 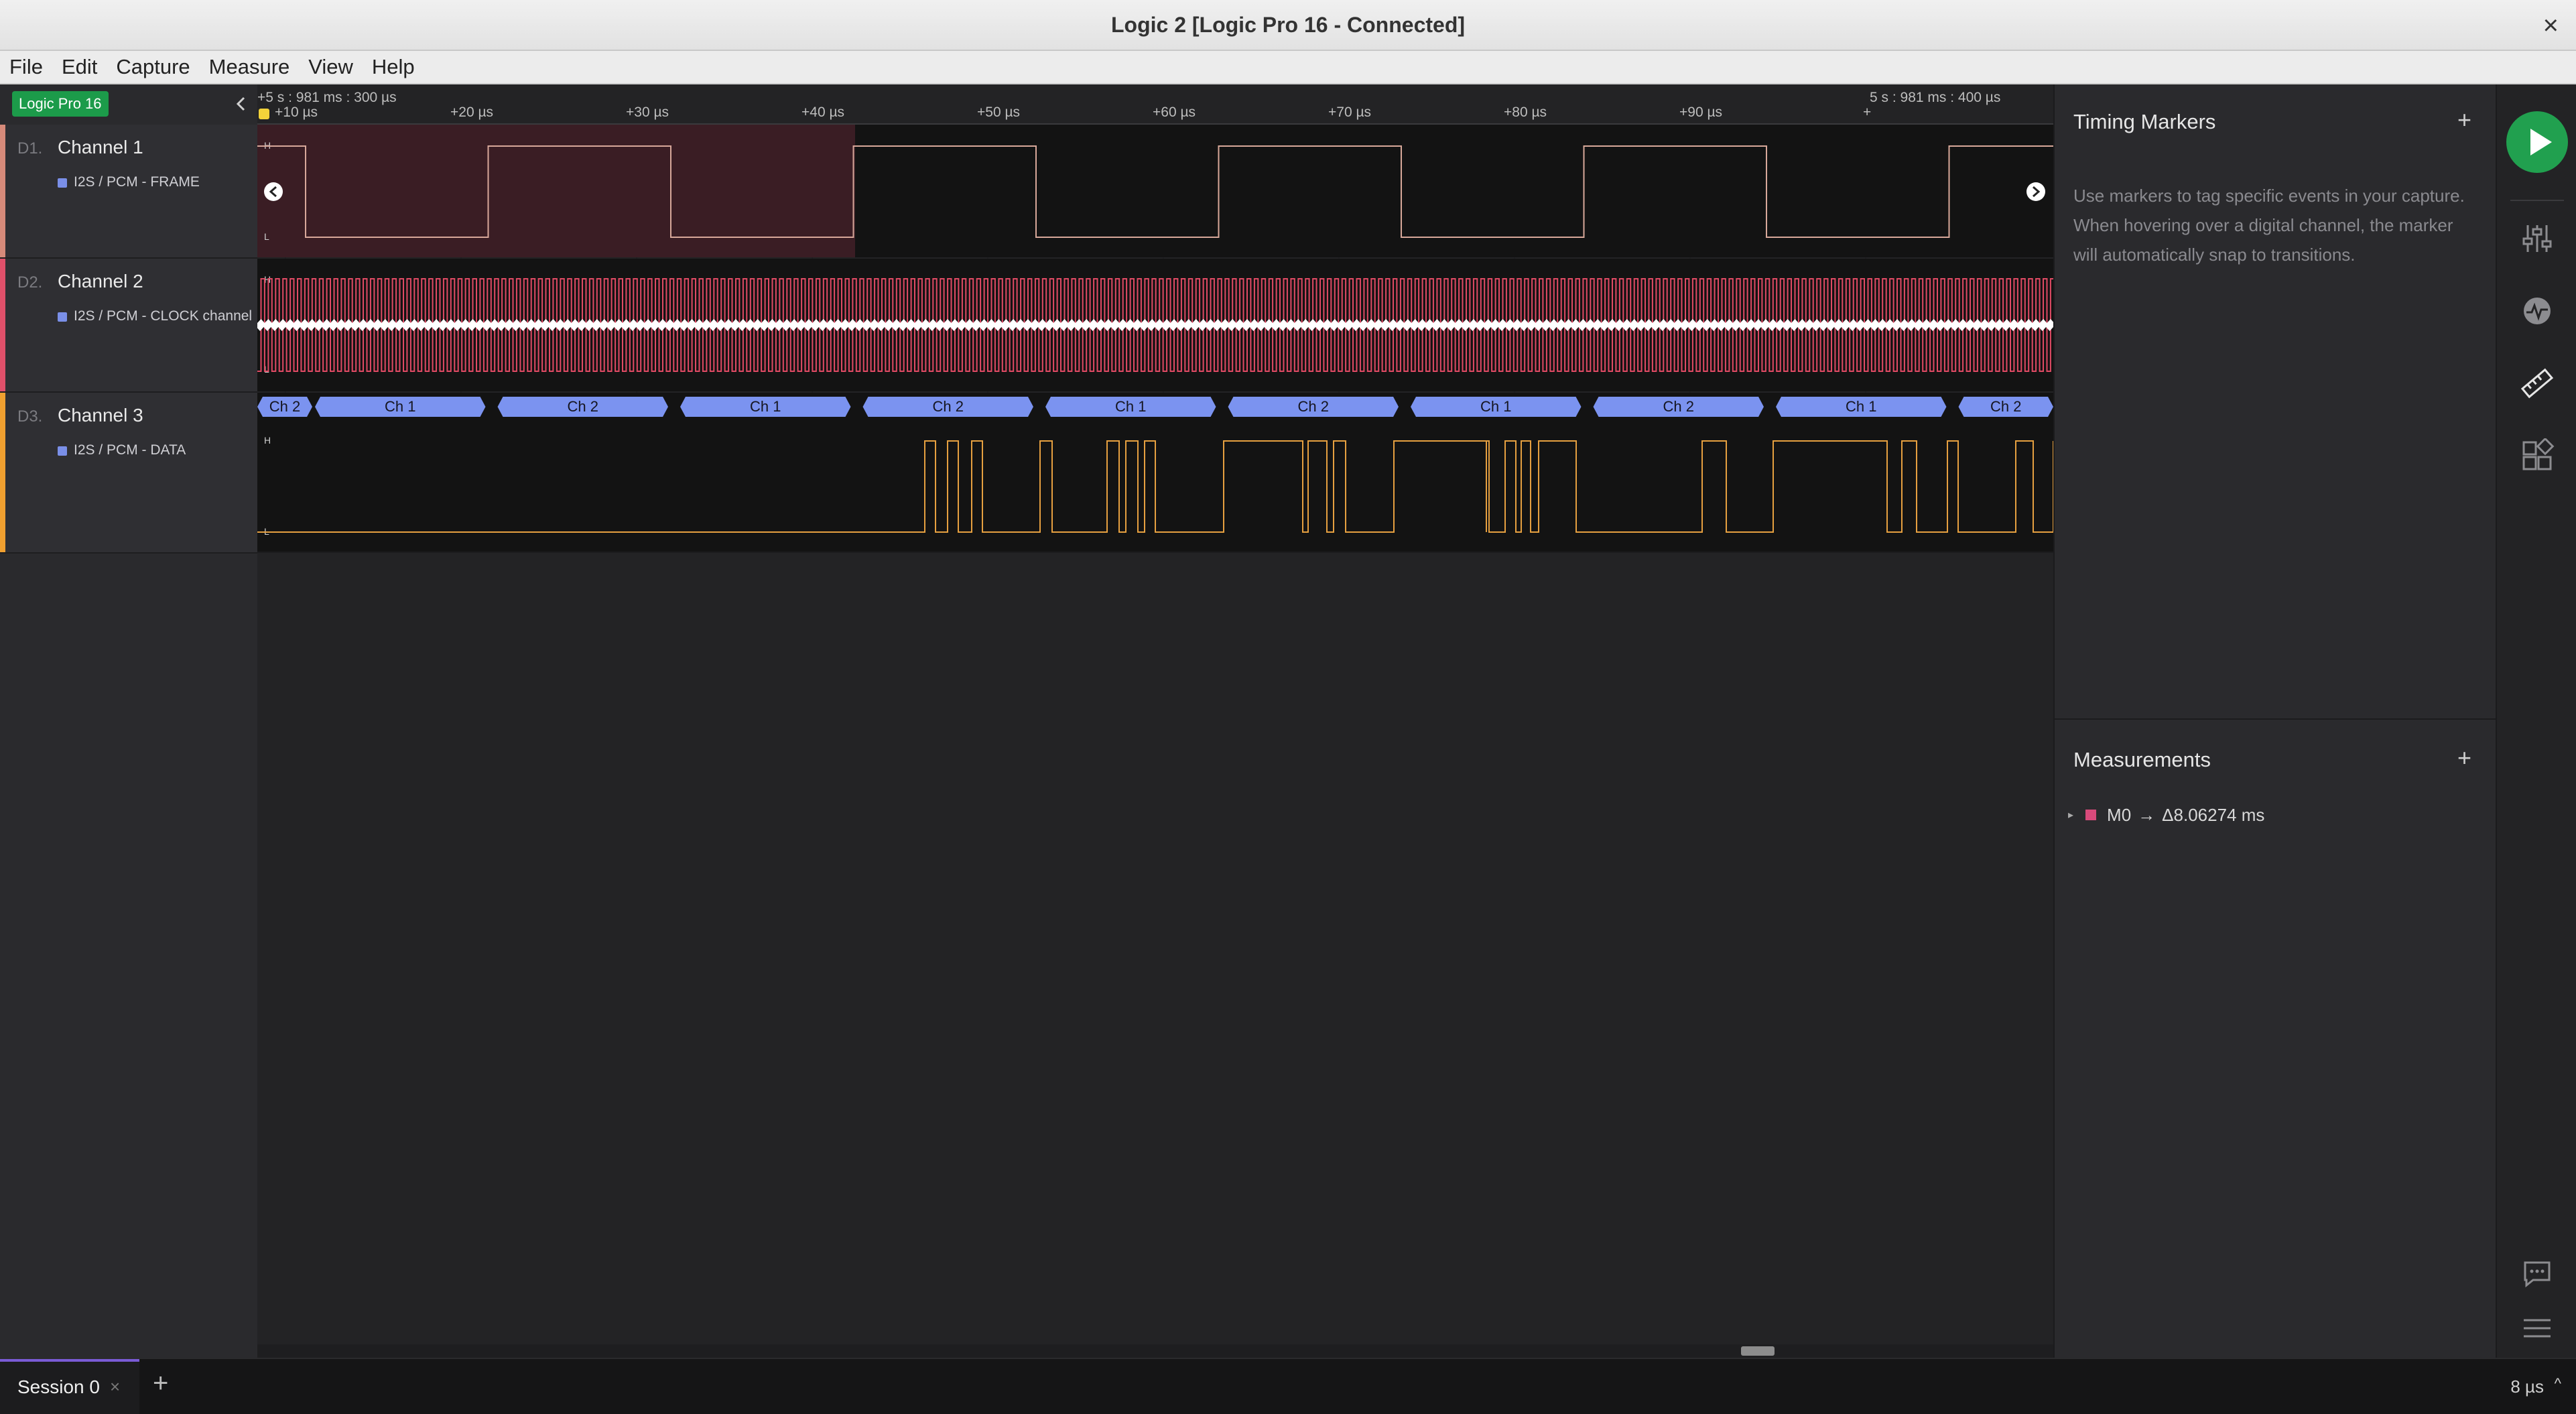 I want to click on scroll-right-icon, so click(x=2035, y=191).